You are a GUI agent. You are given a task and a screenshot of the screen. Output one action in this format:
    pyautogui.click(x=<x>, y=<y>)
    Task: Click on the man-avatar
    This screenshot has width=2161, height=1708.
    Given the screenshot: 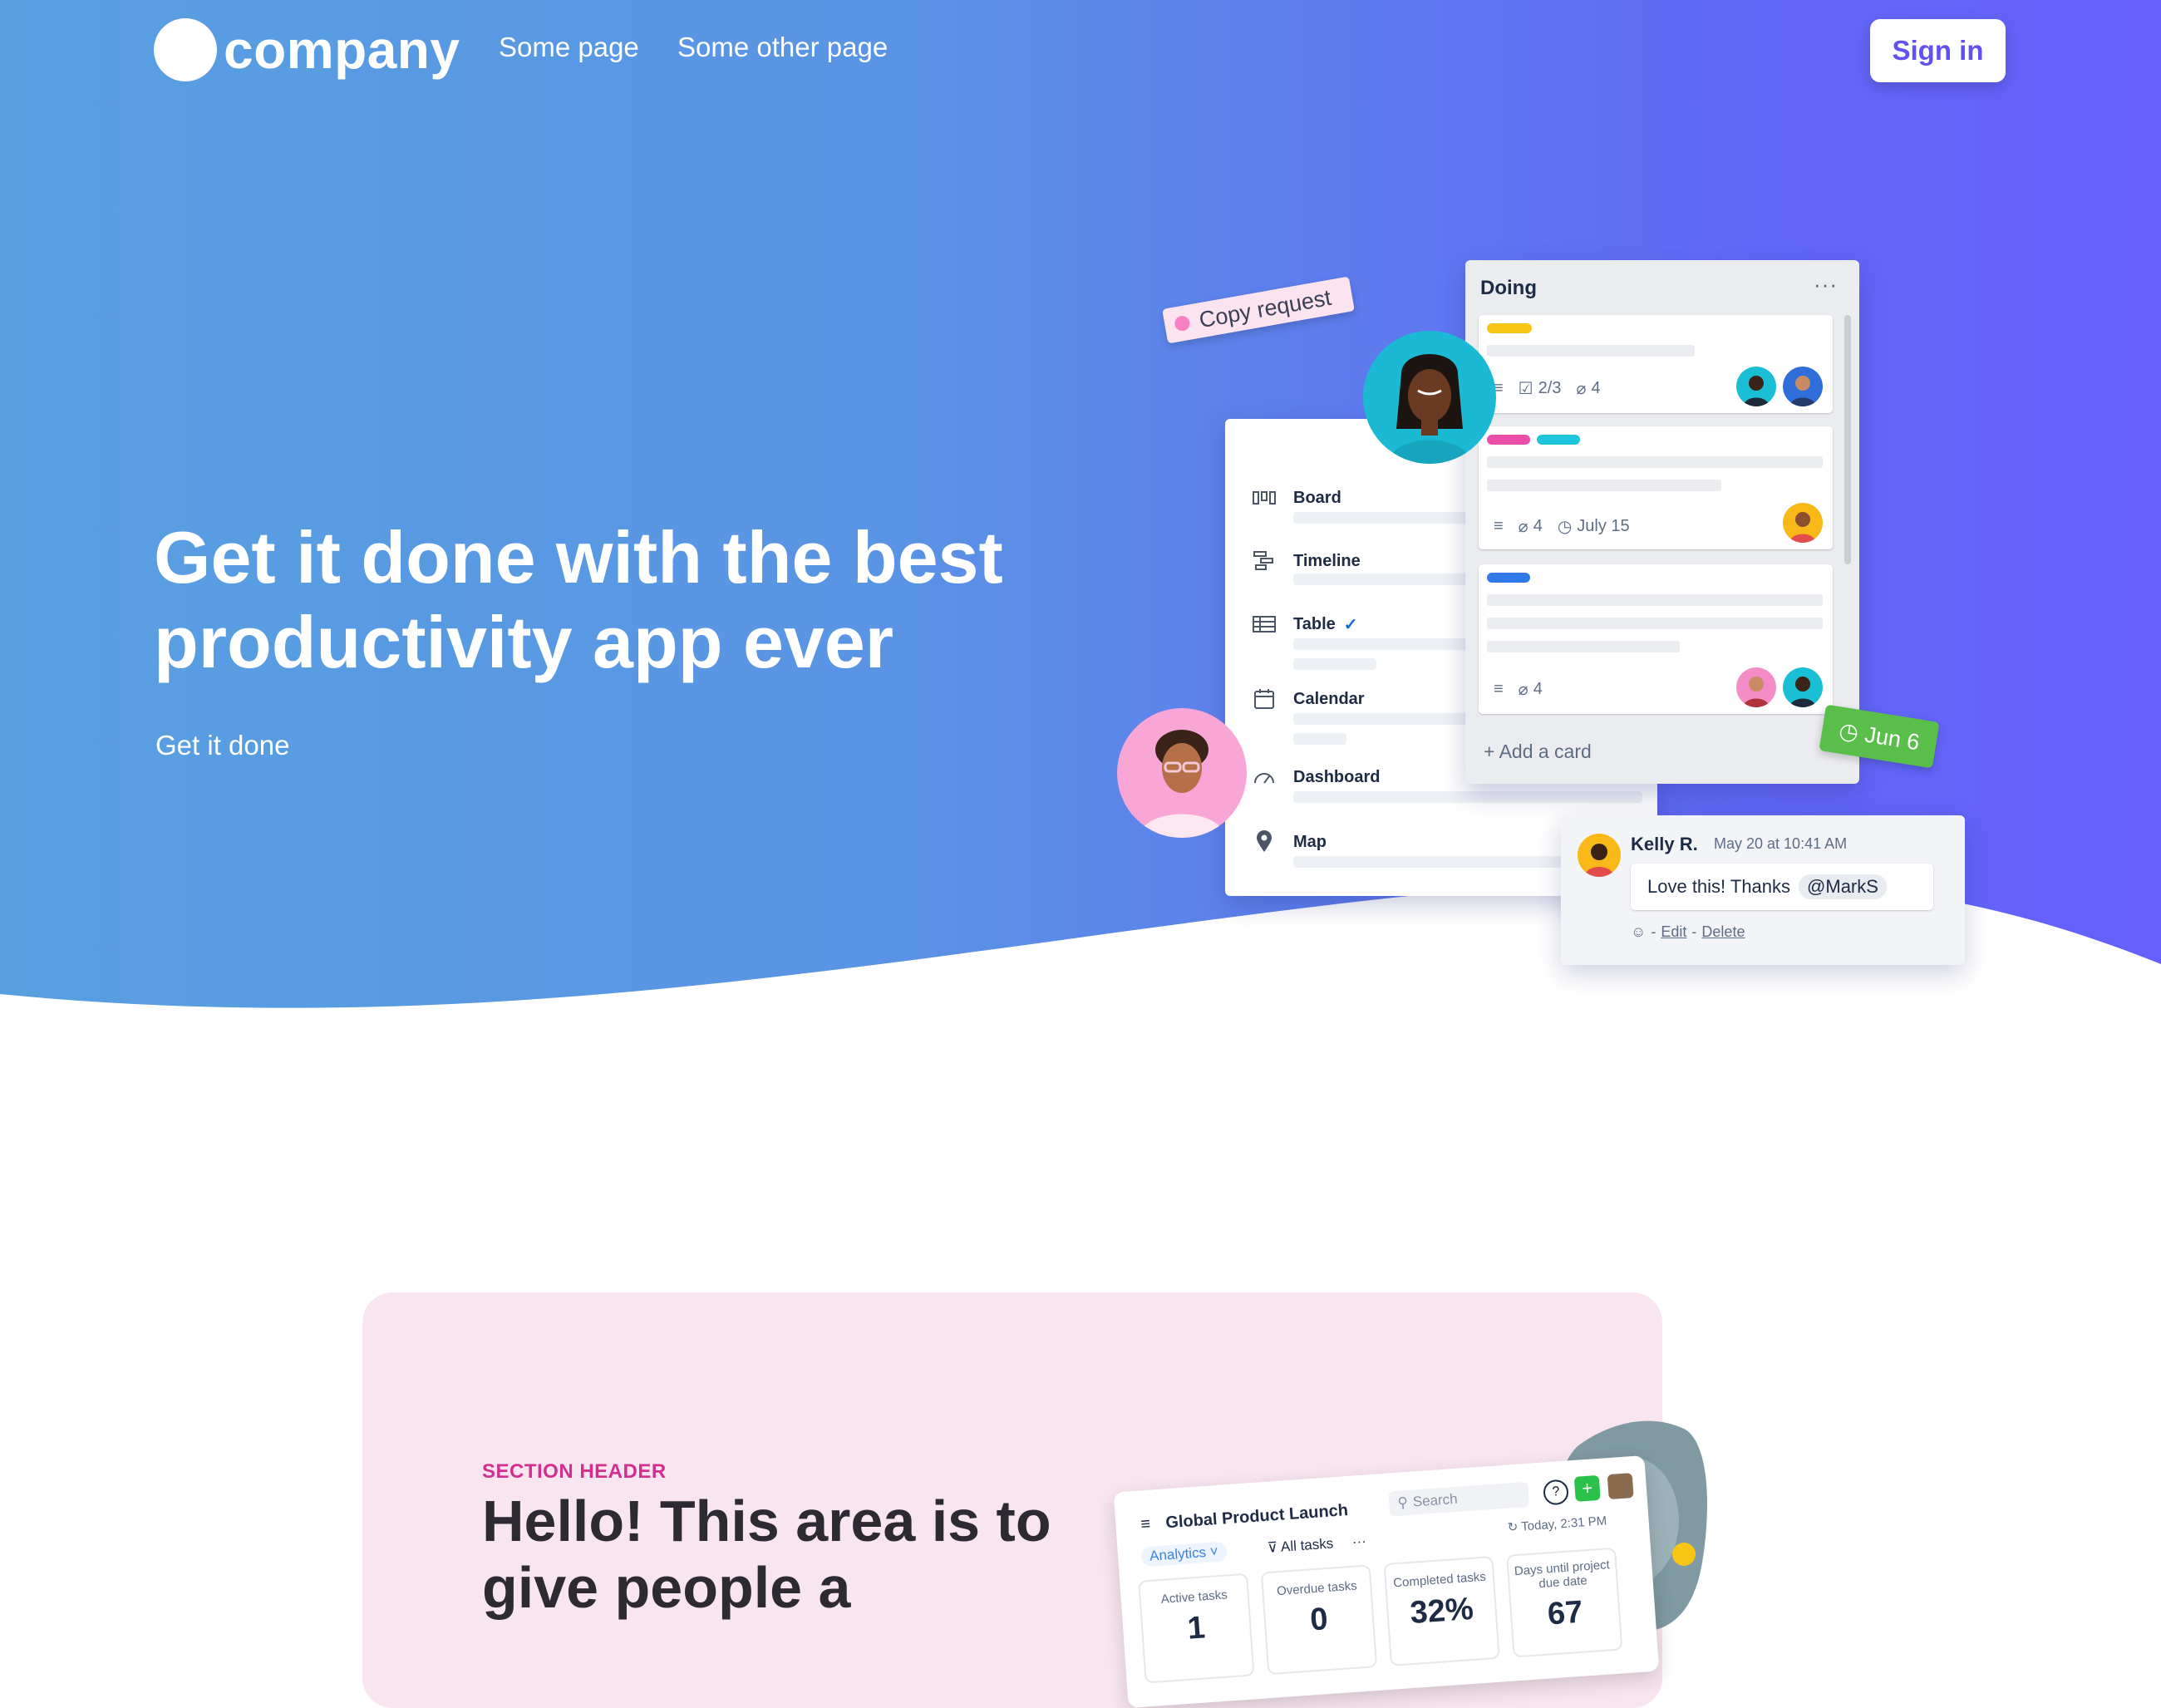 What is the action you would take?
    pyautogui.click(x=1182, y=773)
    